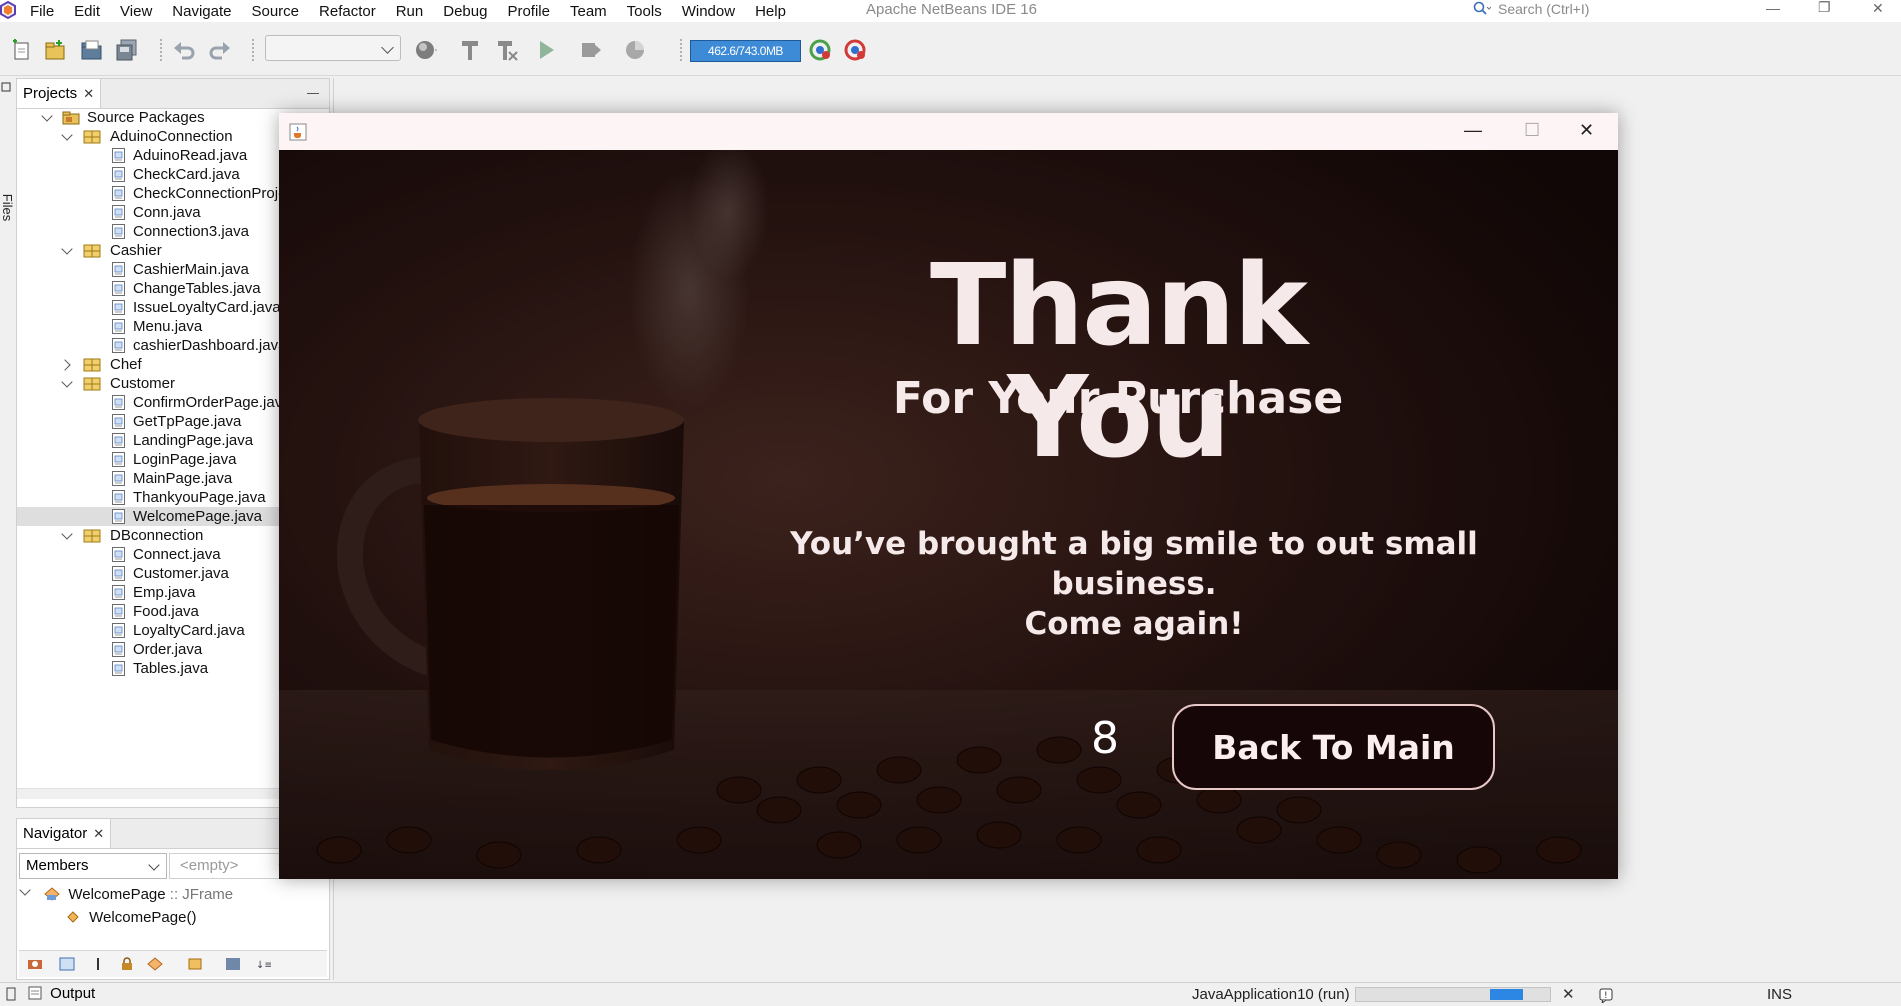 The height and width of the screenshot is (1006, 1901). I want to click on show-members-icon, so click(155, 964).